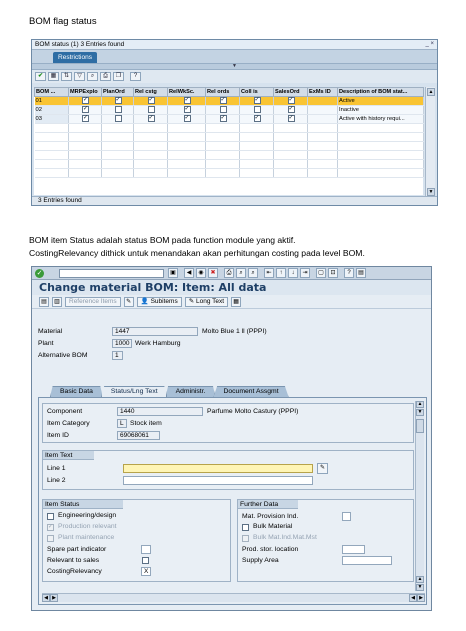  What do you see at coordinates (39, 273) in the screenshot?
I see `enter-check-icon: ✓` at bounding box center [39, 273].